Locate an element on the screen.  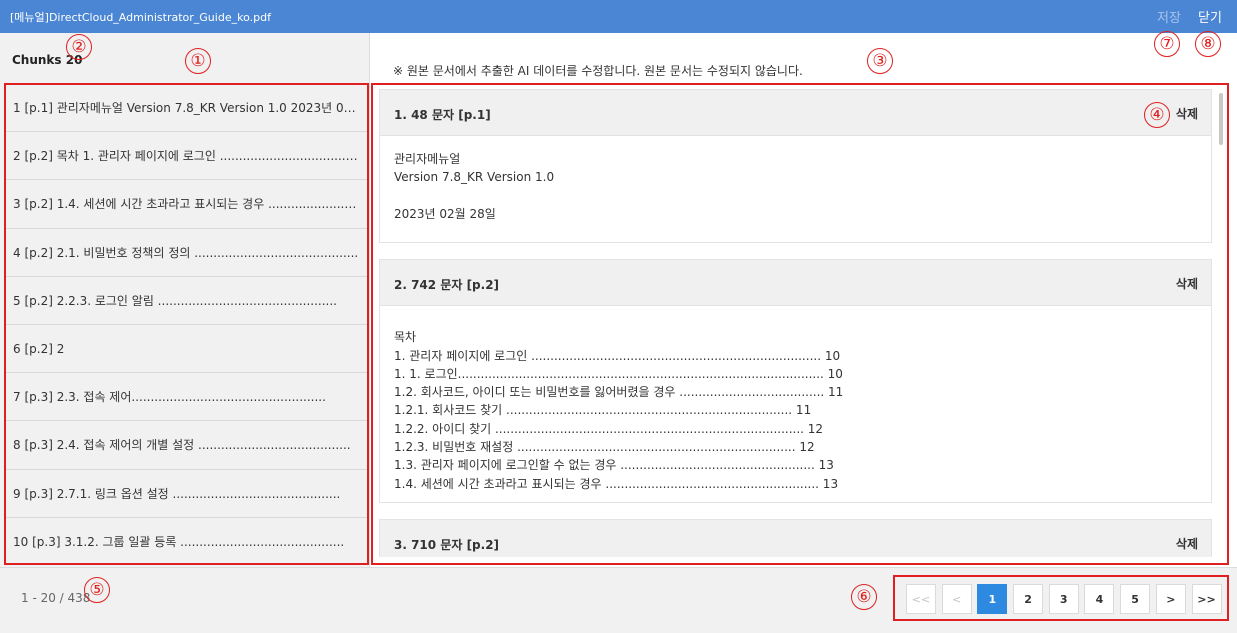
annotation-marker-1: ① is located at coordinates (198, 61).